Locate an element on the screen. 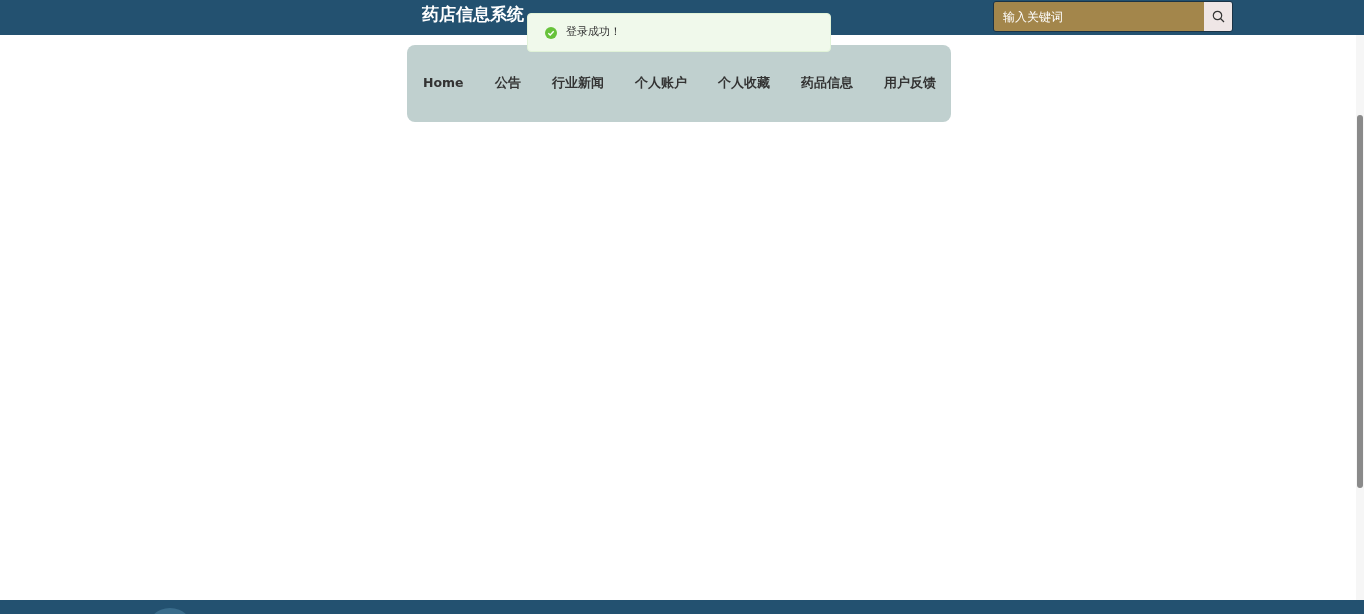 Image resolution: width=1364 pixels, height=614 pixels. nav-link: Home is located at coordinates (443, 83).